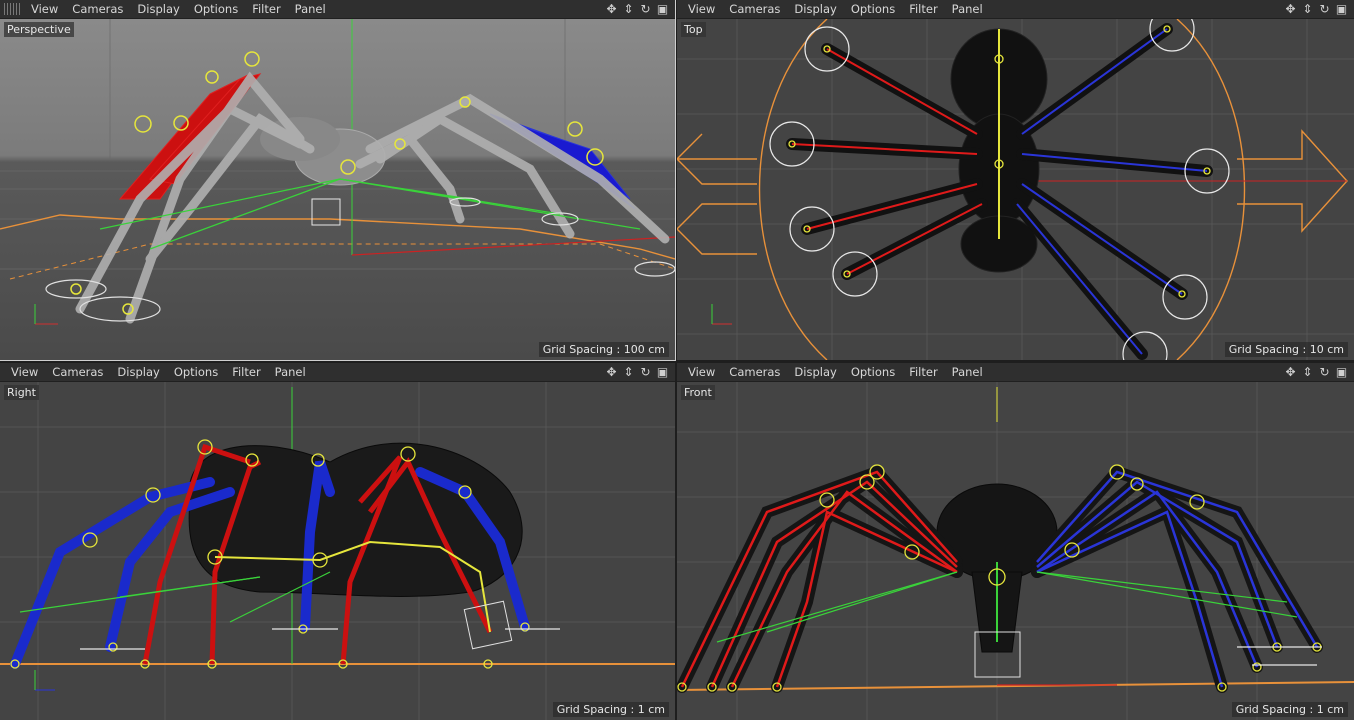  Describe the element at coordinates (1286, 349) in the screenshot. I see `grid-spacing-readout: Grid Spacing : 10 cm` at that location.